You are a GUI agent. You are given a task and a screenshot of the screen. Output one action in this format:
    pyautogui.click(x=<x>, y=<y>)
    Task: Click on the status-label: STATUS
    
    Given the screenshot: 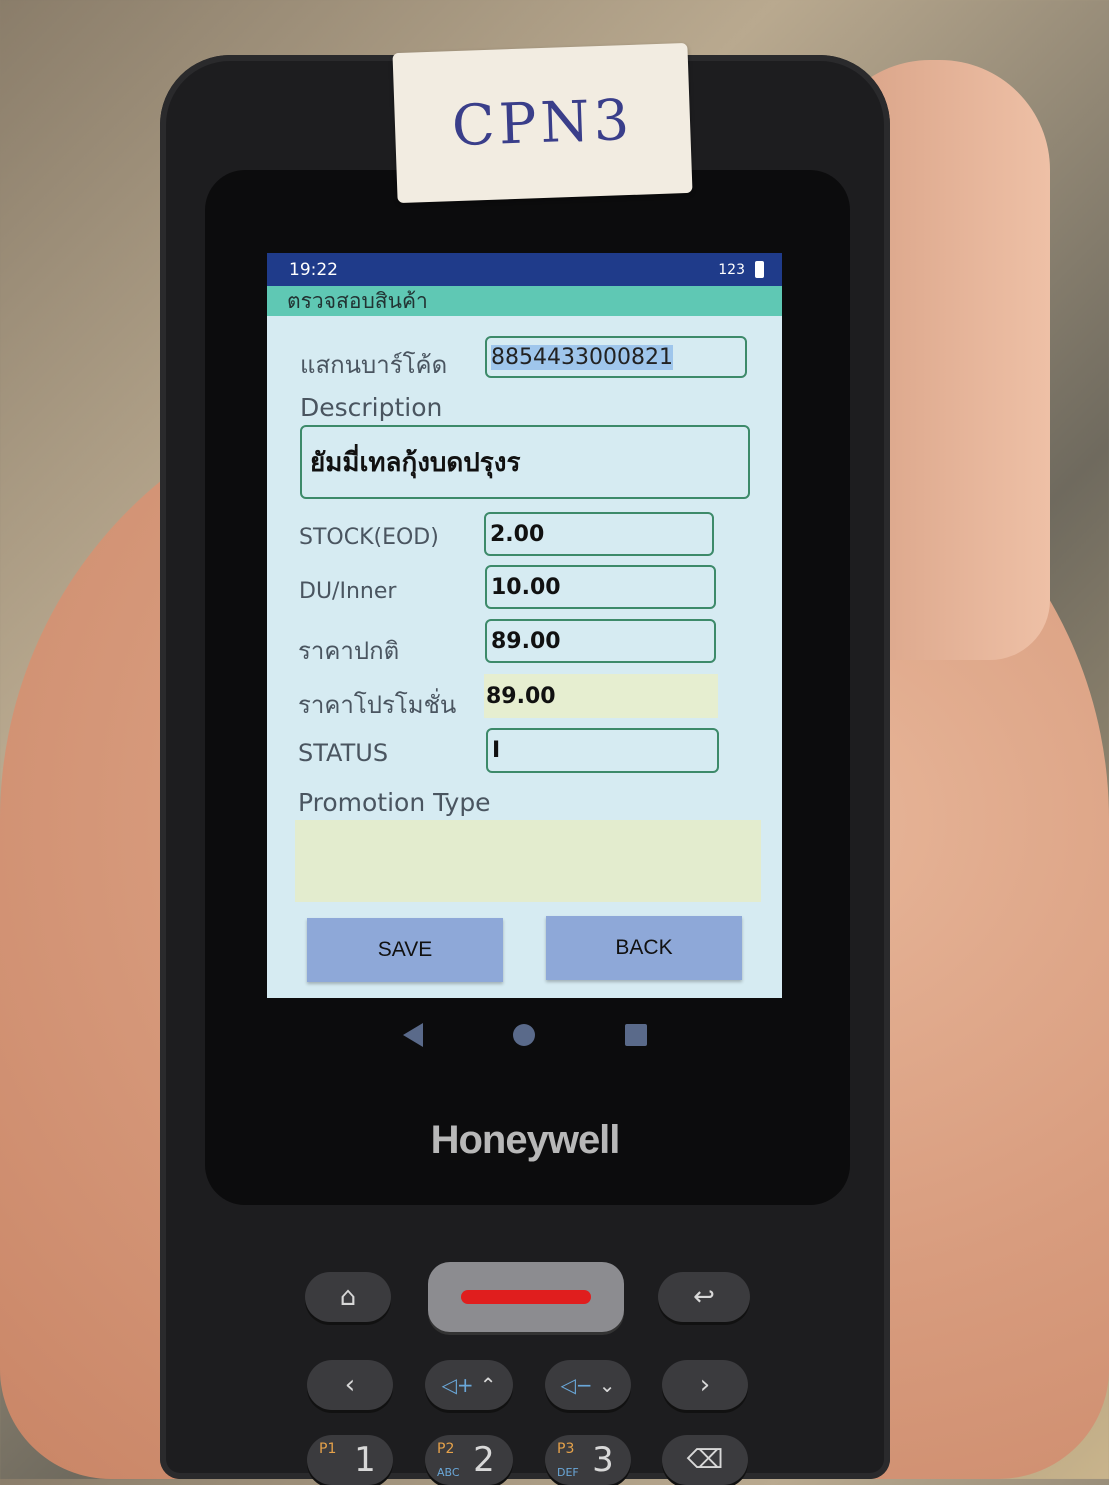 What is the action you would take?
    pyautogui.click(x=343, y=753)
    